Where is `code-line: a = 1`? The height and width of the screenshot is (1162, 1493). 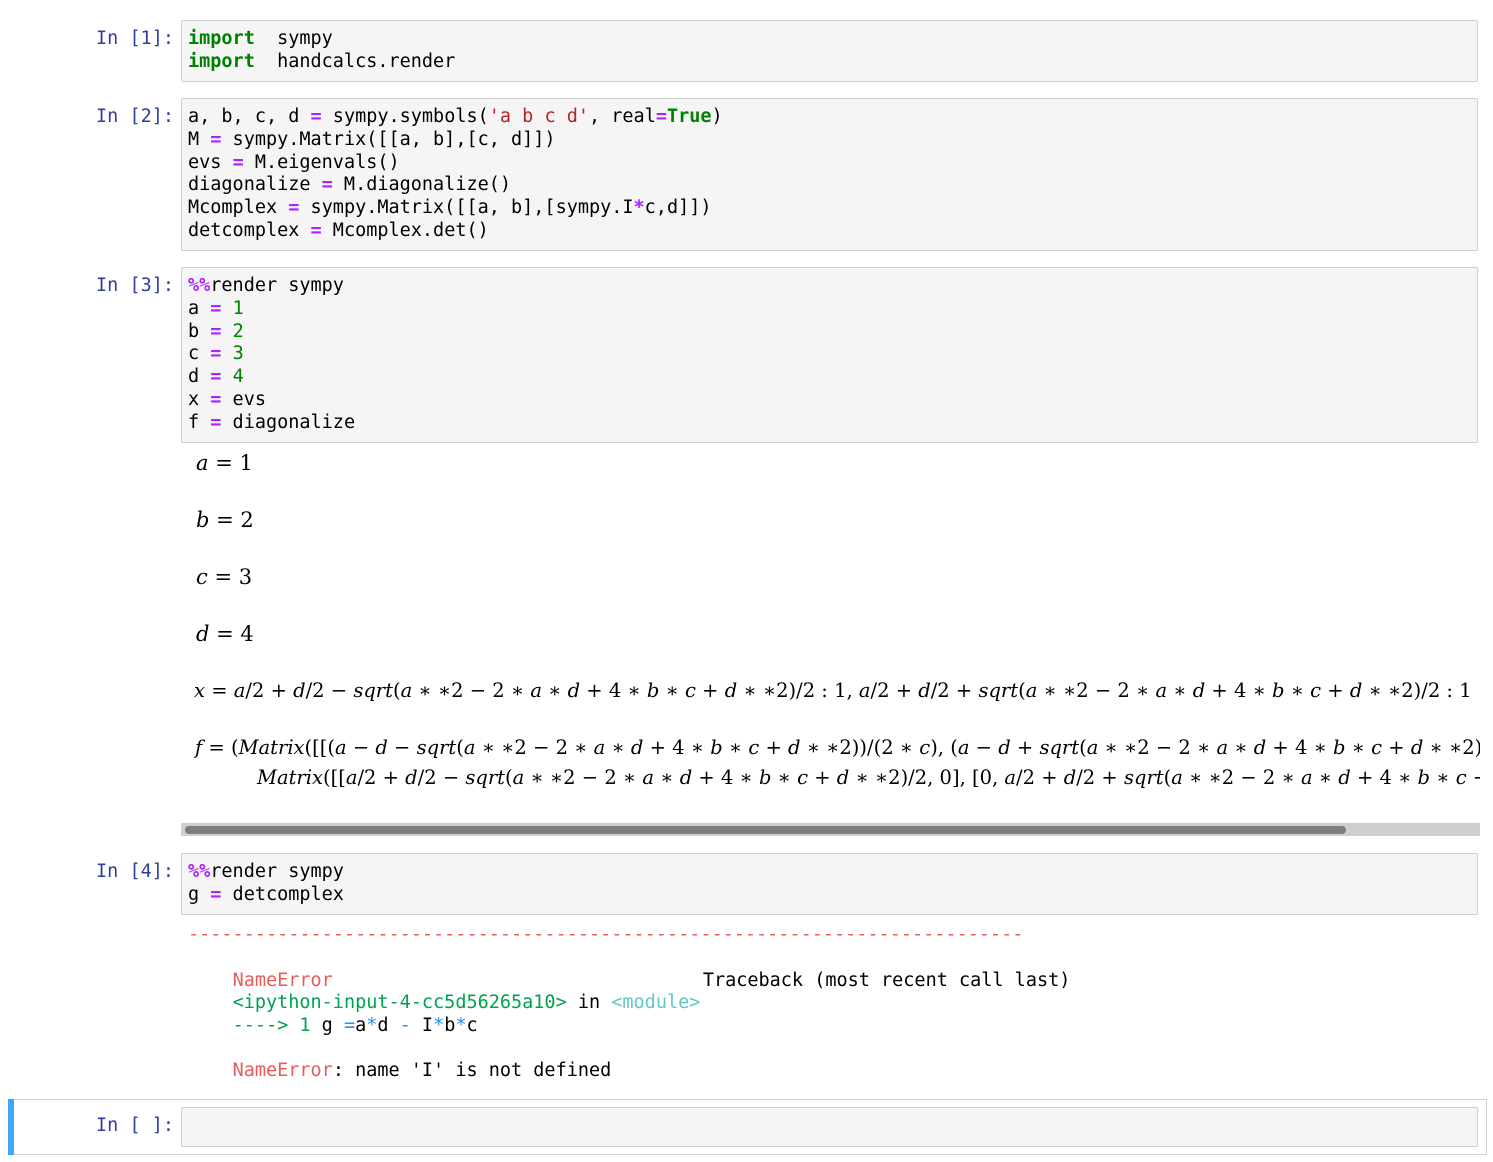
code-line: a = 1 is located at coordinates (216, 308).